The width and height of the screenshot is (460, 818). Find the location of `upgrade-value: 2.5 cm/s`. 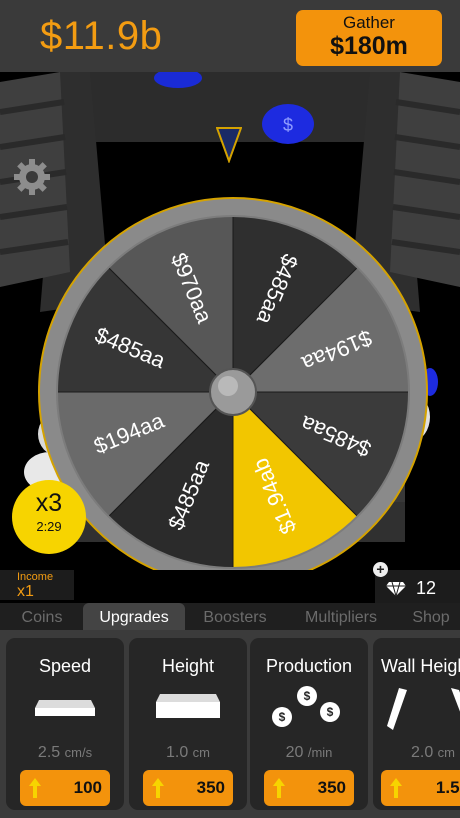

upgrade-value: 2.5 cm/s is located at coordinates (65, 752).